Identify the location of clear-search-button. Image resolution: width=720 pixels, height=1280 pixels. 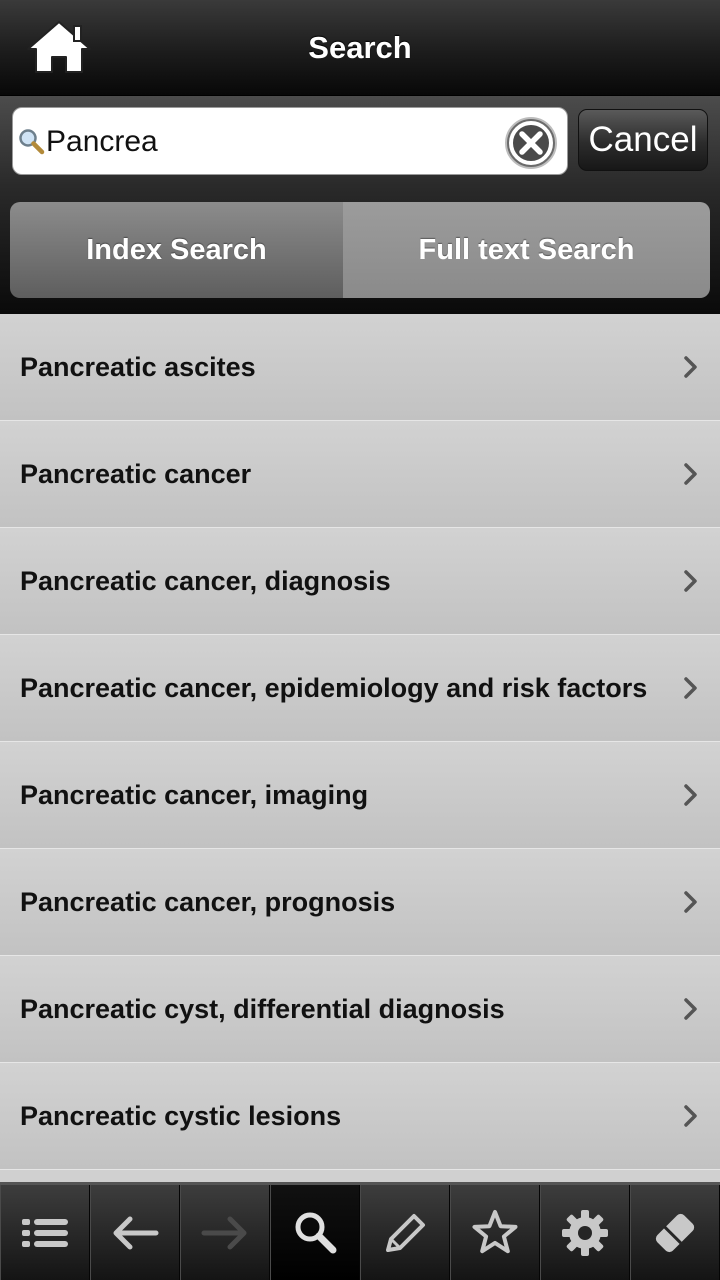
(531, 143).